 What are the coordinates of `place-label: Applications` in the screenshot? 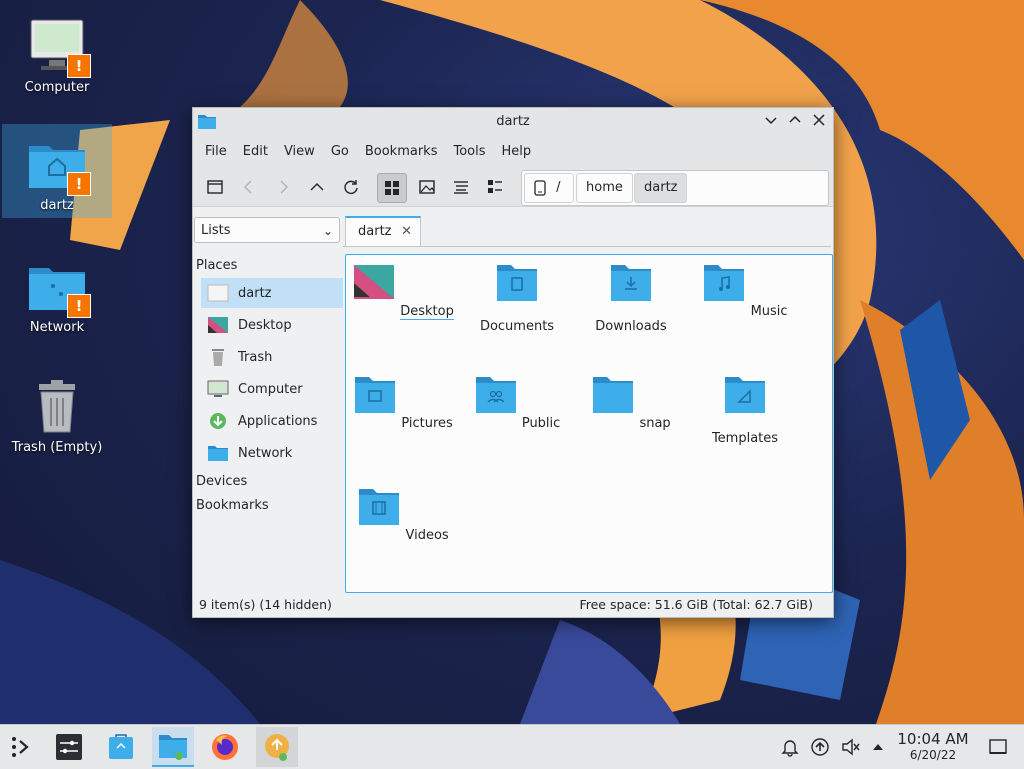 It's located at (278, 421).